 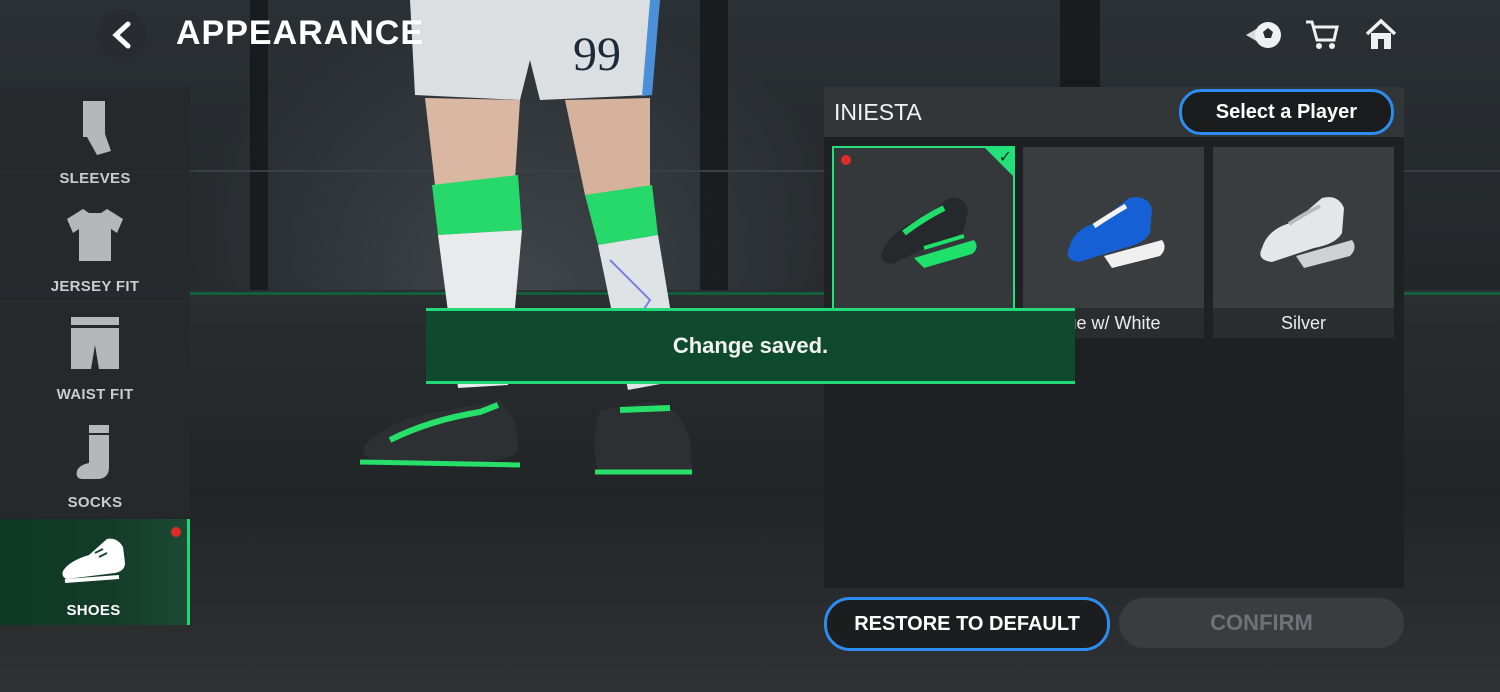 What do you see at coordinates (93, 610) in the screenshot?
I see `sidebar-item-label: SHOES` at bounding box center [93, 610].